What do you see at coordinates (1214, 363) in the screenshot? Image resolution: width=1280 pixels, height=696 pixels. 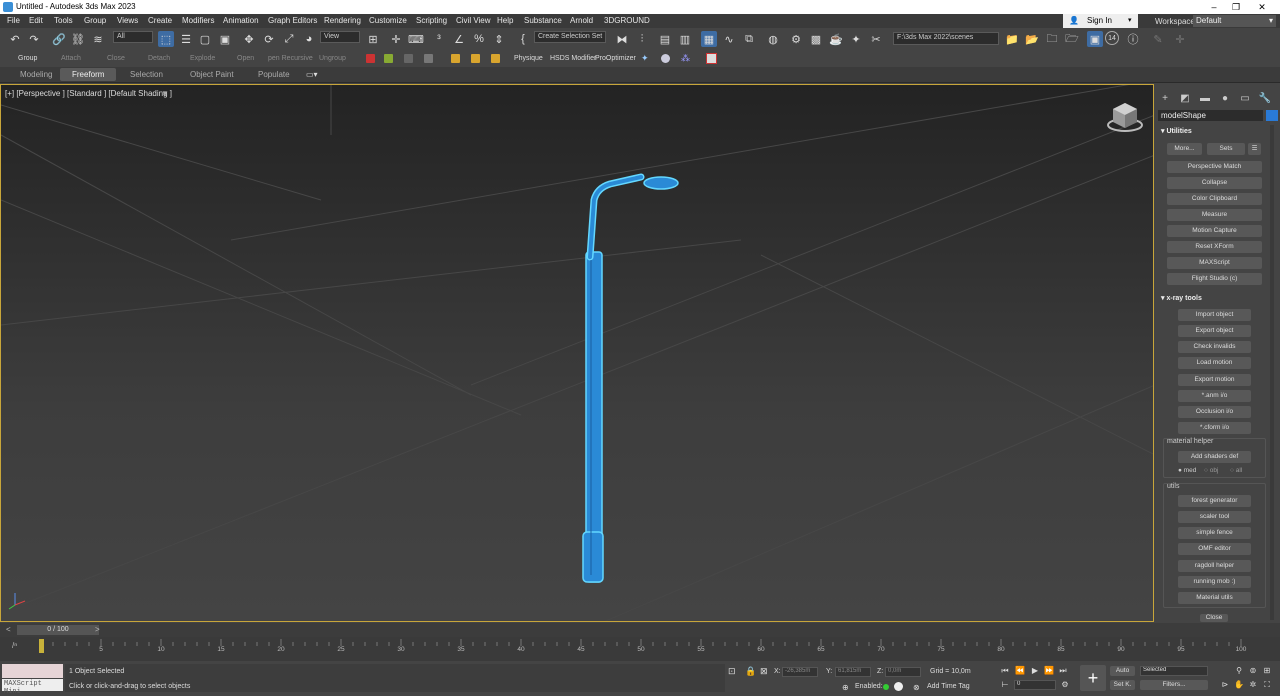 I see `load-motion-button: Load motion` at bounding box center [1214, 363].